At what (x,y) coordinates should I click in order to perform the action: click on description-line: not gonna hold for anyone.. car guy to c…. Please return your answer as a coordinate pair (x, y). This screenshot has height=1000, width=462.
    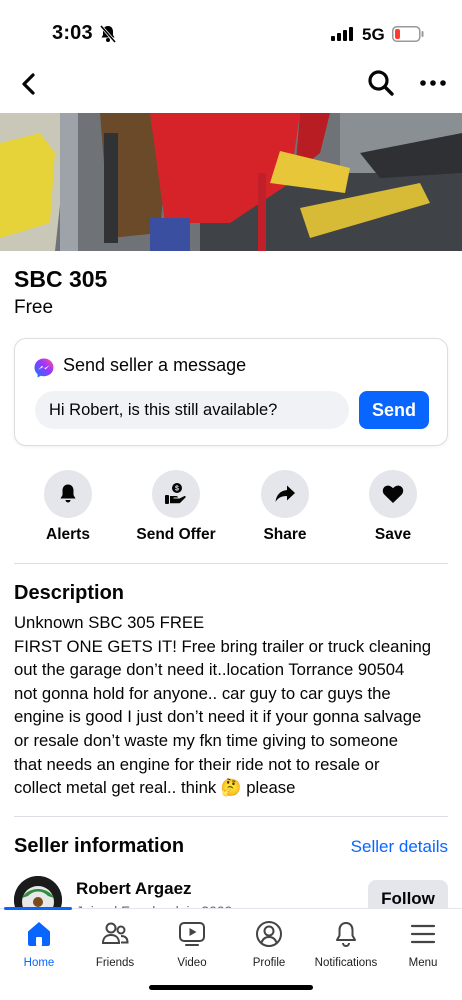
    Looking at the image, I should click on (202, 693).